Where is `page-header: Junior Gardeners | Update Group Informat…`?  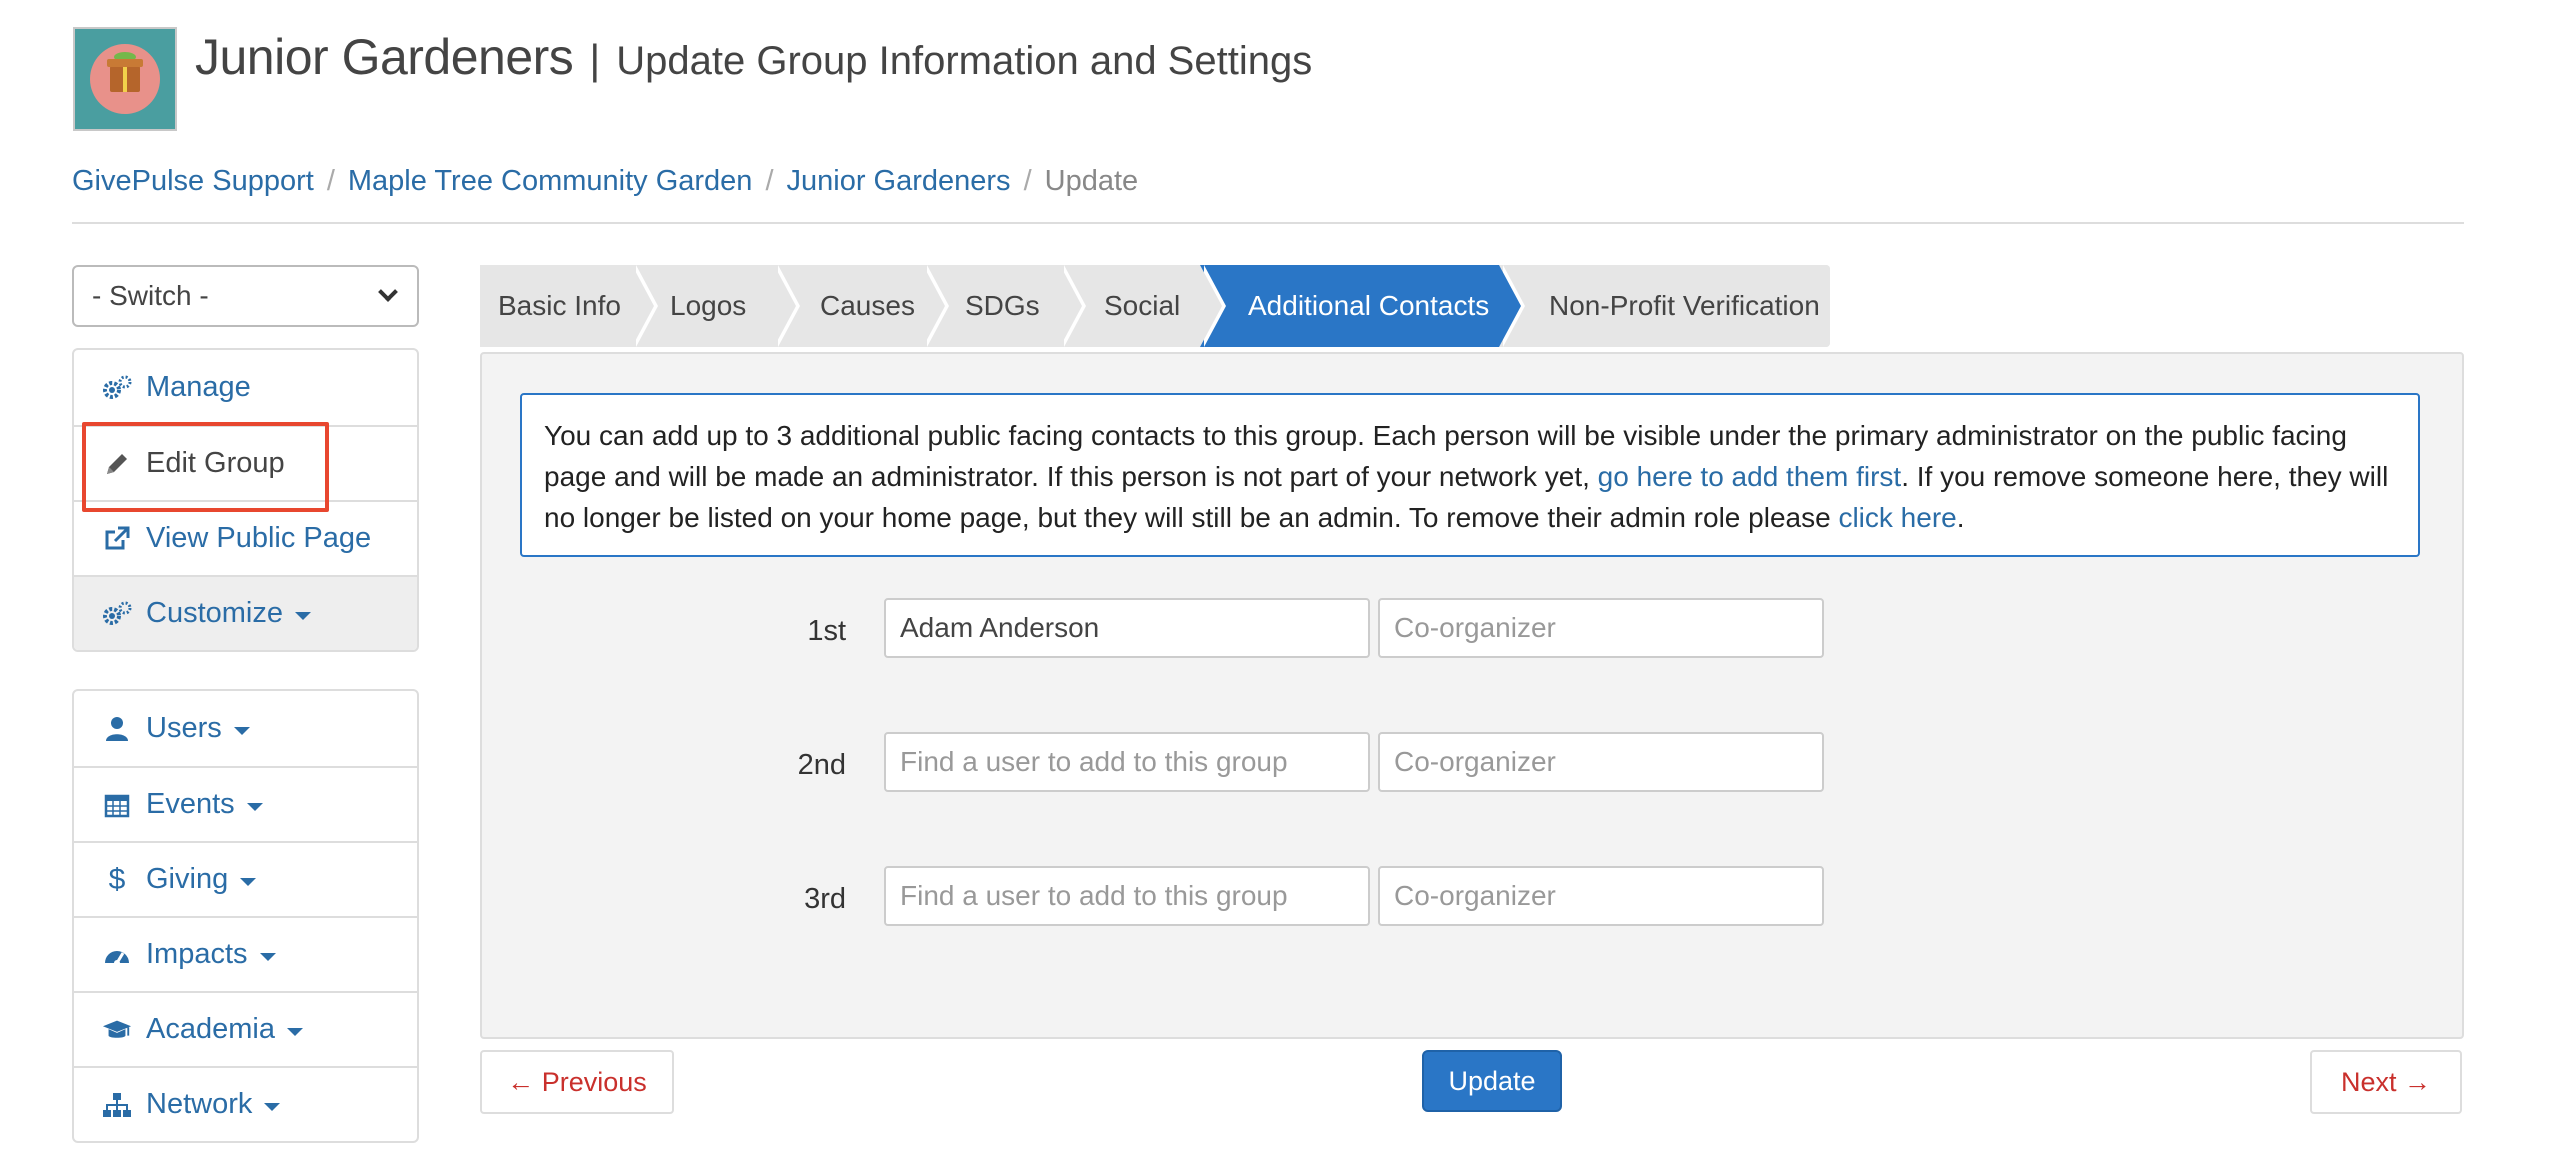 page-header: Junior Gardeners | Update Group Informat… is located at coordinates (753, 57).